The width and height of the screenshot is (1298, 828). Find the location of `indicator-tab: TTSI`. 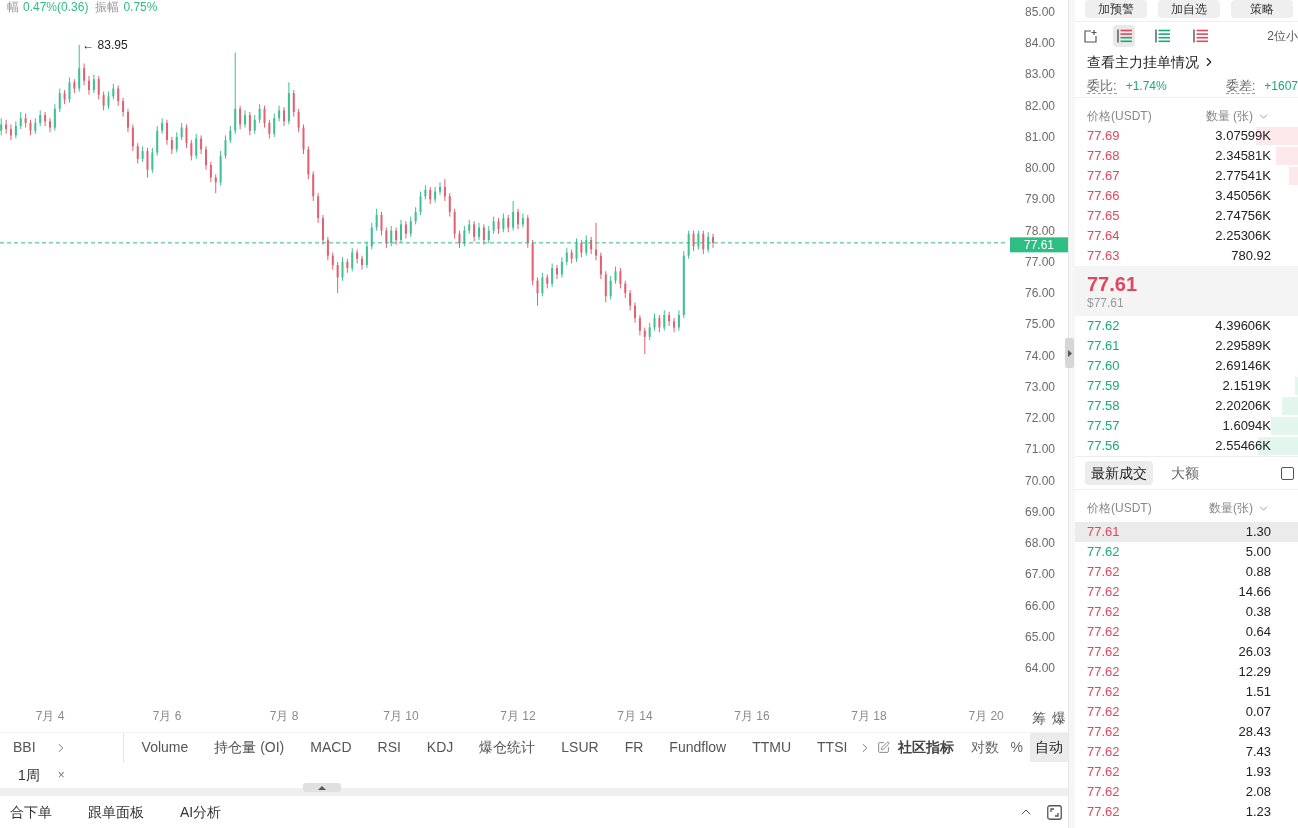

indicator-tab: TTSI is located at coordinates (832, 747).